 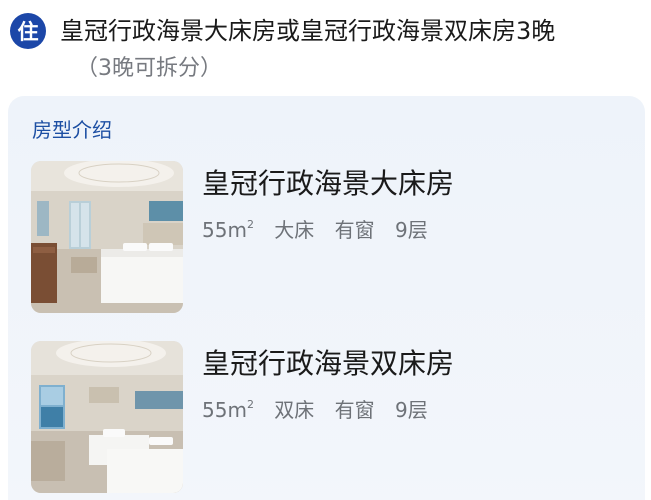 I want to click on stay-badge: 住, so click(x=28, y=31).